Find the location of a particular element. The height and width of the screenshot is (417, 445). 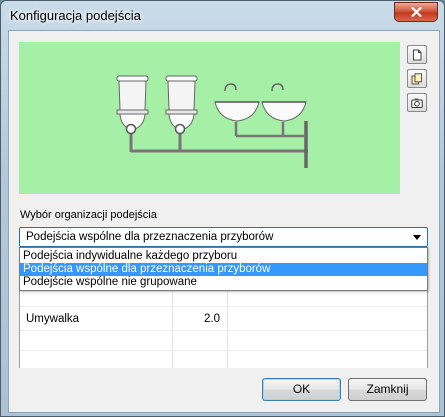

dialog-footer: OK Zamknij is located at coordinates (224, 390).